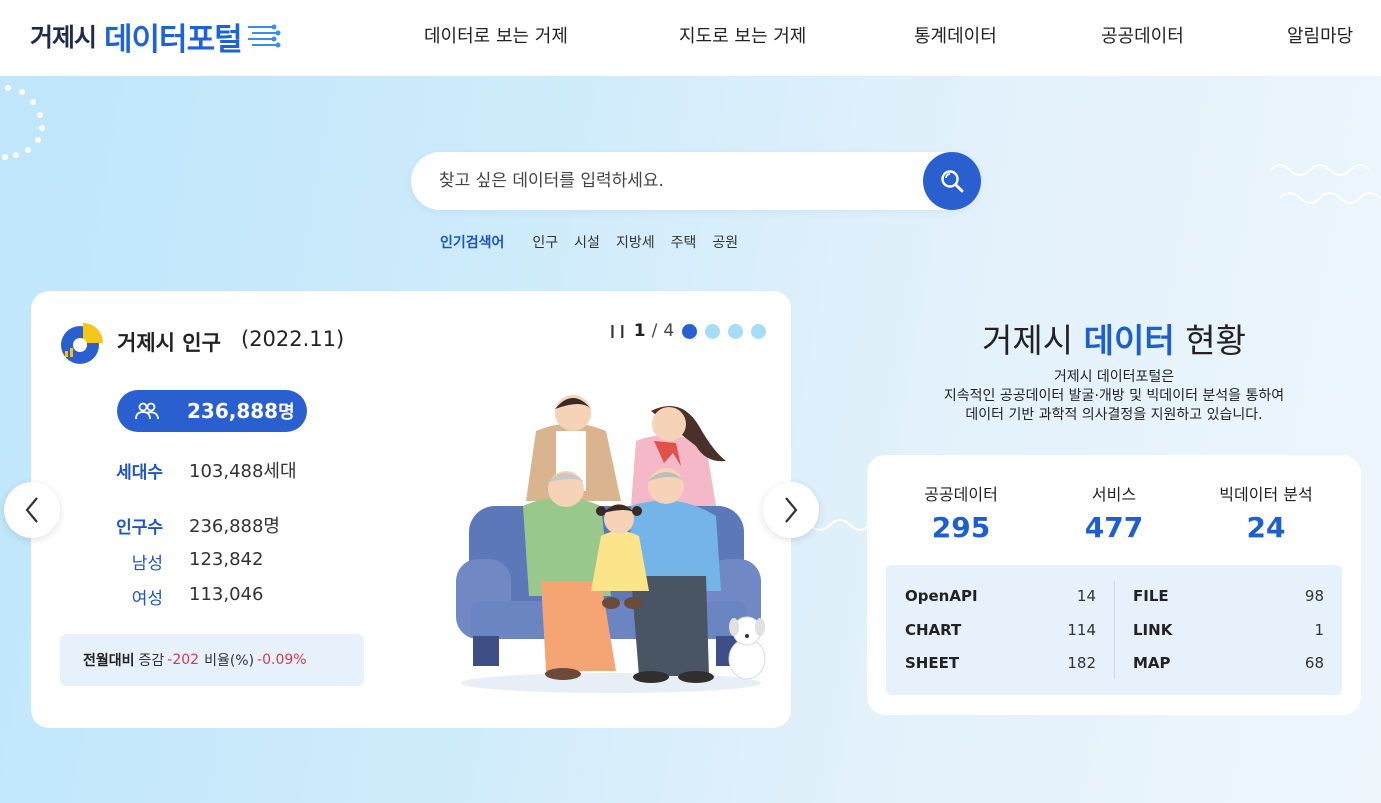 The image size is (1381, 803). What do you see at coordinates (23, 122) in the screenshot?
I see `decorative-dots` at bounding box center [23, 122].